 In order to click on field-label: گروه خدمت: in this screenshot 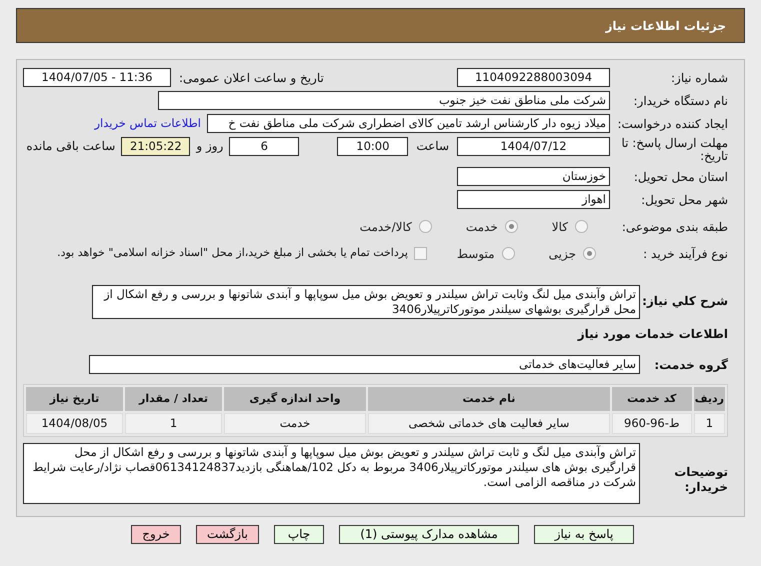, I will do `click(690, 365)`.